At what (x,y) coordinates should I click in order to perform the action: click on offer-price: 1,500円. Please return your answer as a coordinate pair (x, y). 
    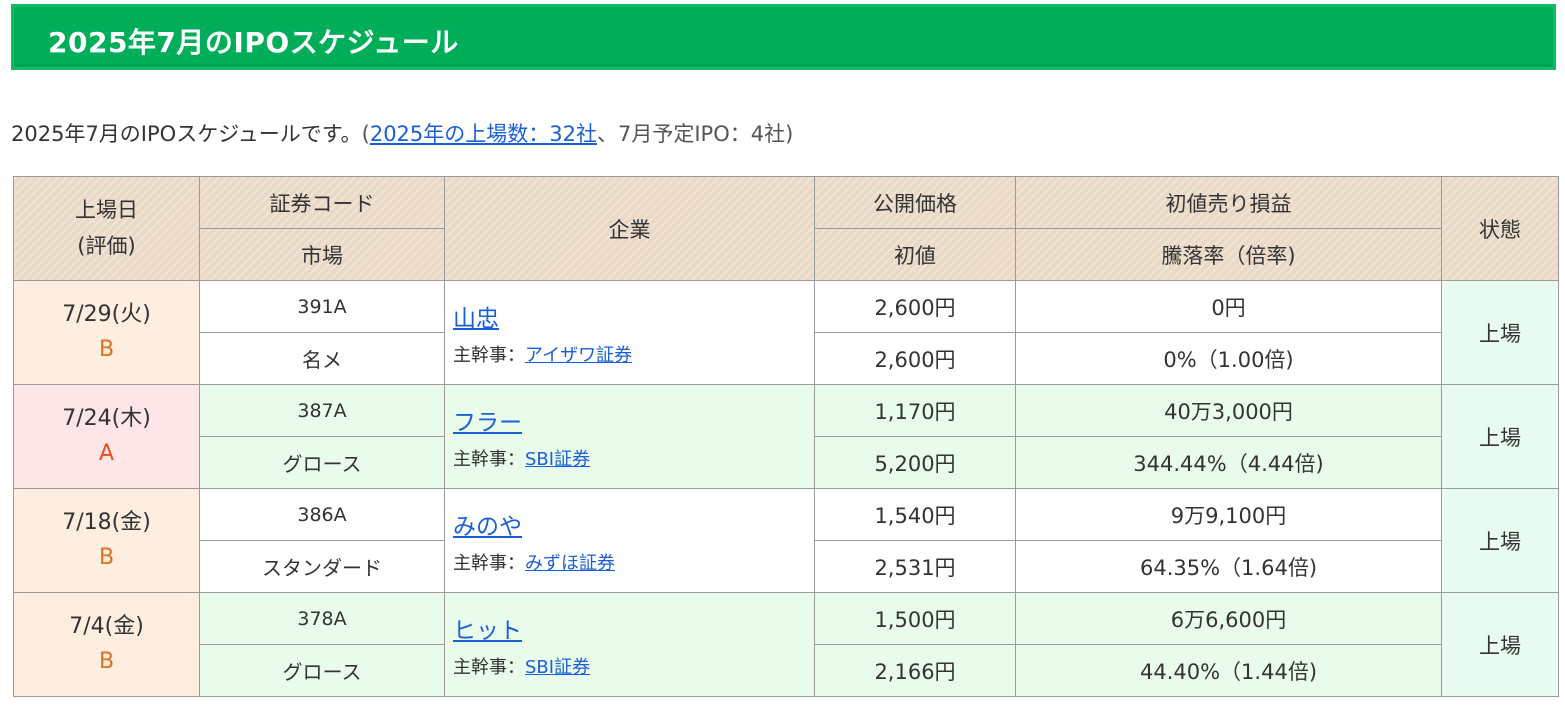
    Looking at the image, I should click on (915, 618).